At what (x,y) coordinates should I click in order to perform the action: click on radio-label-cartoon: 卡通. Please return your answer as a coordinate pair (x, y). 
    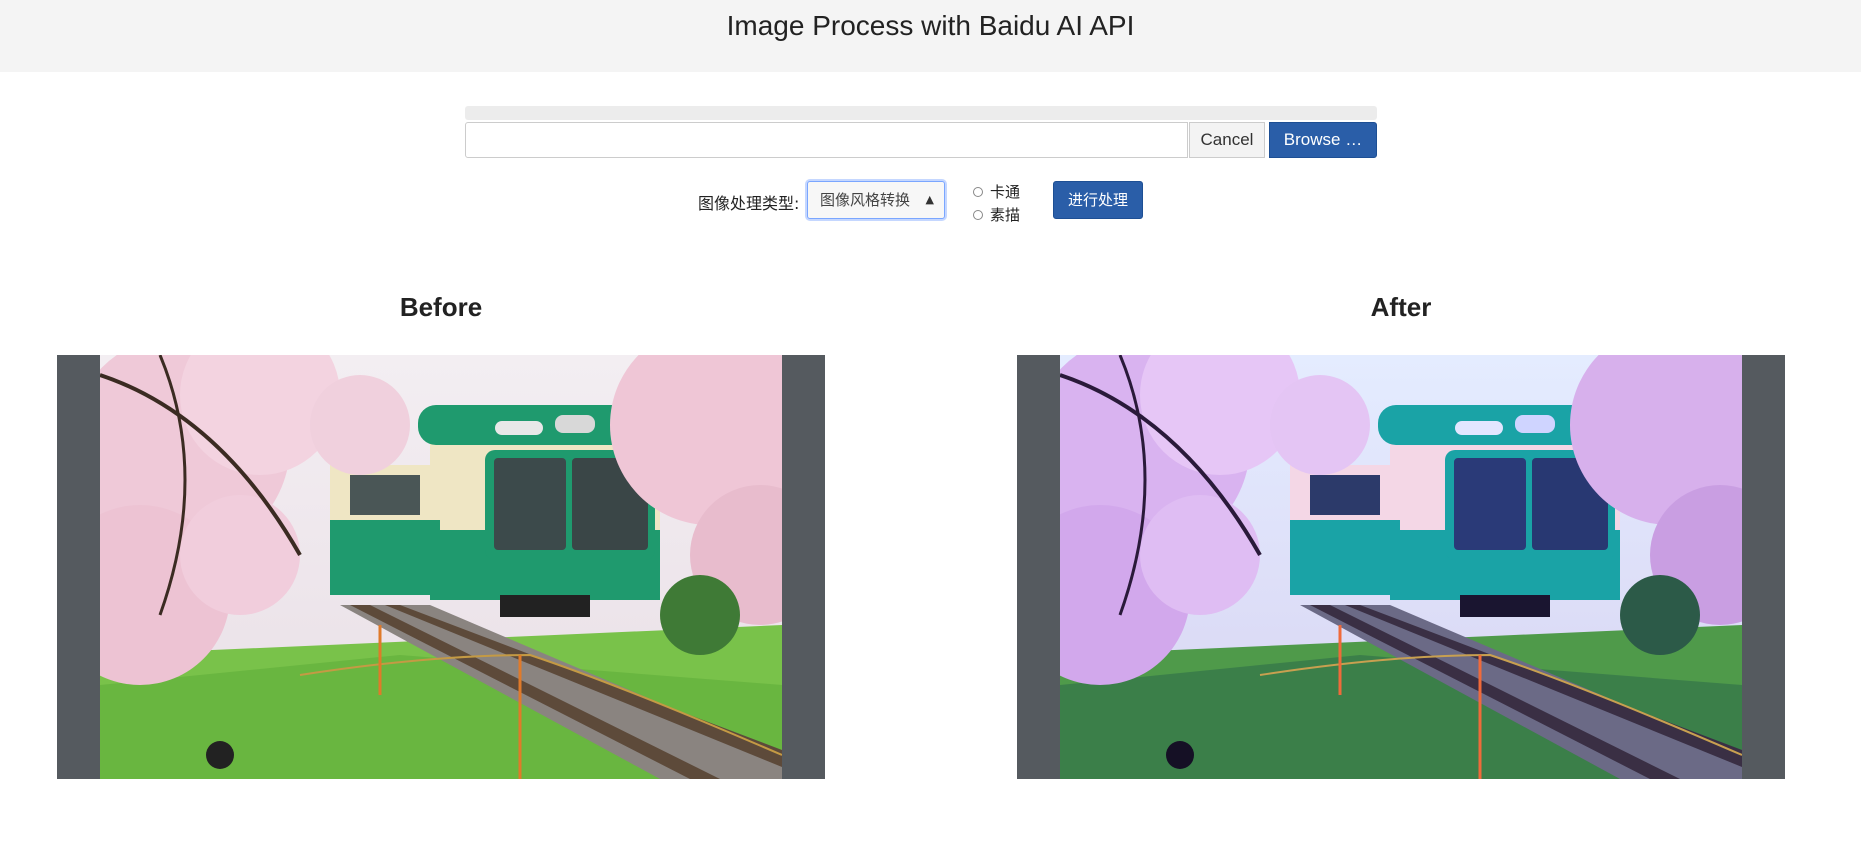
    Looking at the image, I should click on (1005, 192).